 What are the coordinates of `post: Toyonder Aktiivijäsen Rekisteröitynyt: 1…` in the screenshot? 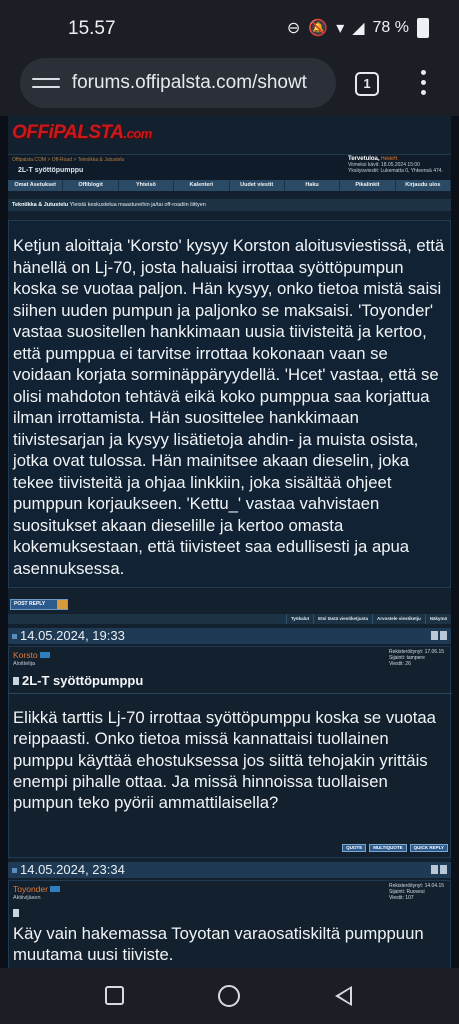 It's located at (229, 924).